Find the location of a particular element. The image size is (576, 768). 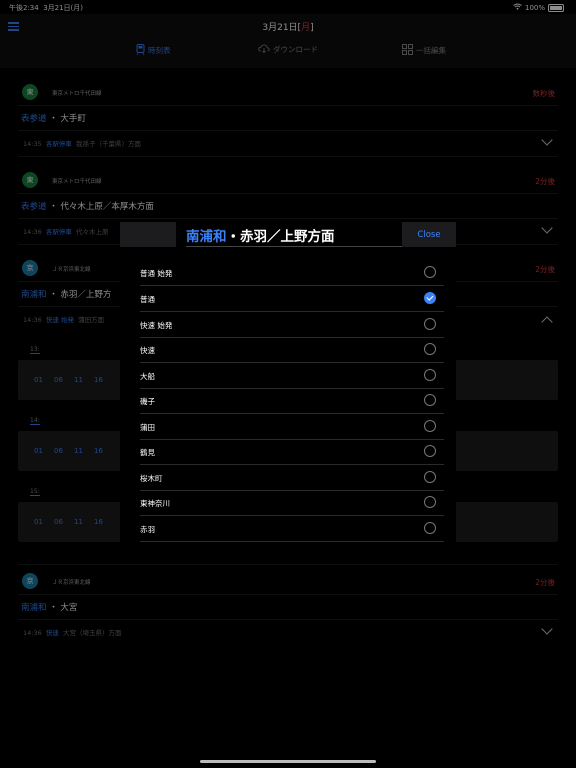

option-row: 東神奈川 is located at coordinates (292, 503).